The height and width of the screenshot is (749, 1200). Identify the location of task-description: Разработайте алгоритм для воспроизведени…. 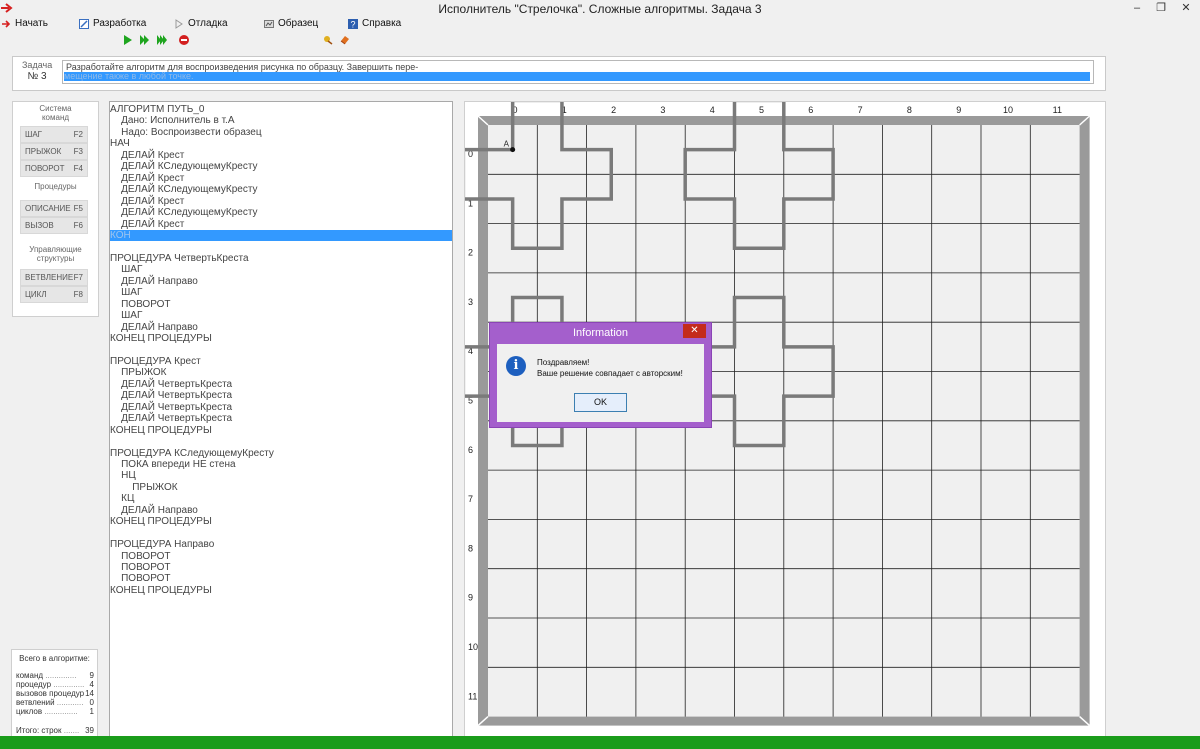
(578, 72).